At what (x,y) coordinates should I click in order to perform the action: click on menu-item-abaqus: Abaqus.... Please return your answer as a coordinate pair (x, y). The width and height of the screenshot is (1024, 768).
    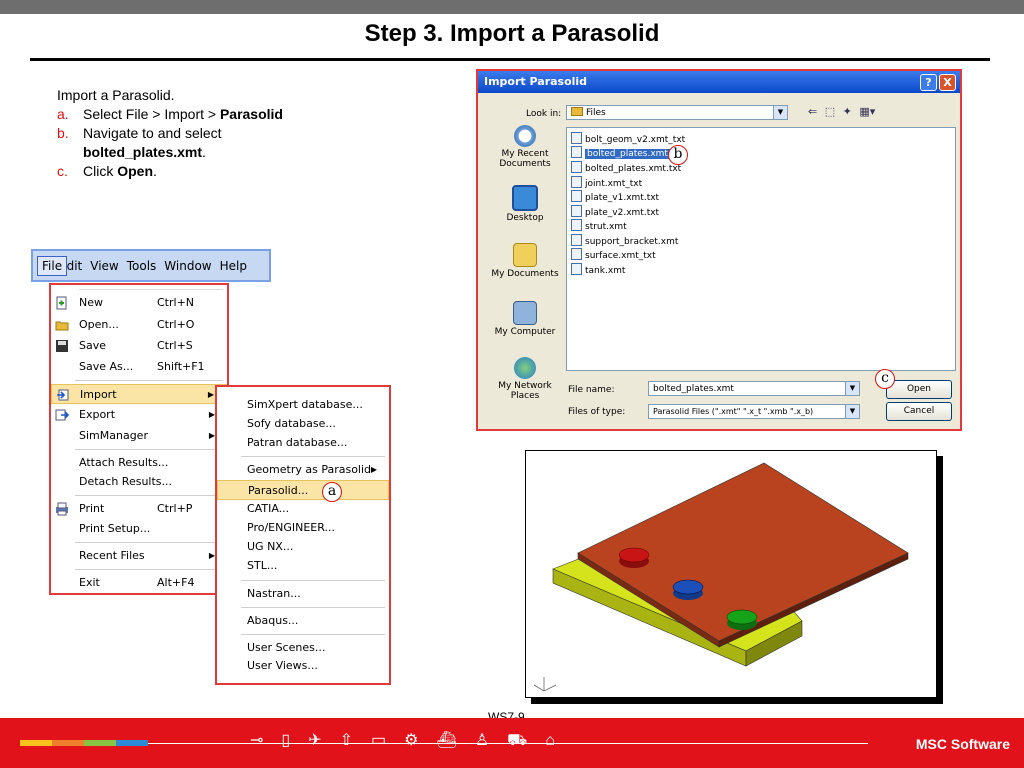
    Looking at the image, I should click on (303, 621).